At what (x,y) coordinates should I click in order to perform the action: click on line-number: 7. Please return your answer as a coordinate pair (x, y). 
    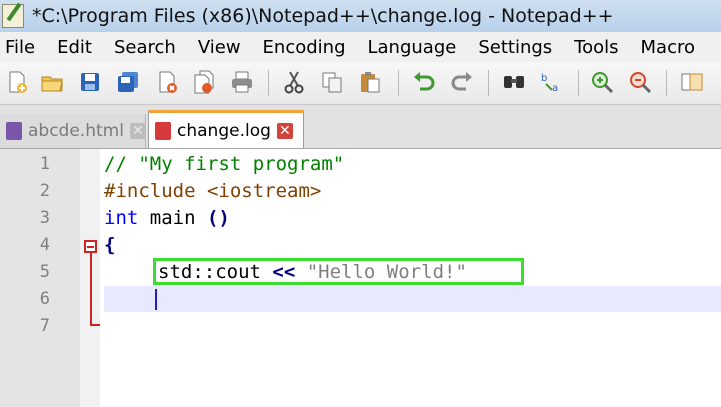
    Looking at the image, I should click on (44, 326).